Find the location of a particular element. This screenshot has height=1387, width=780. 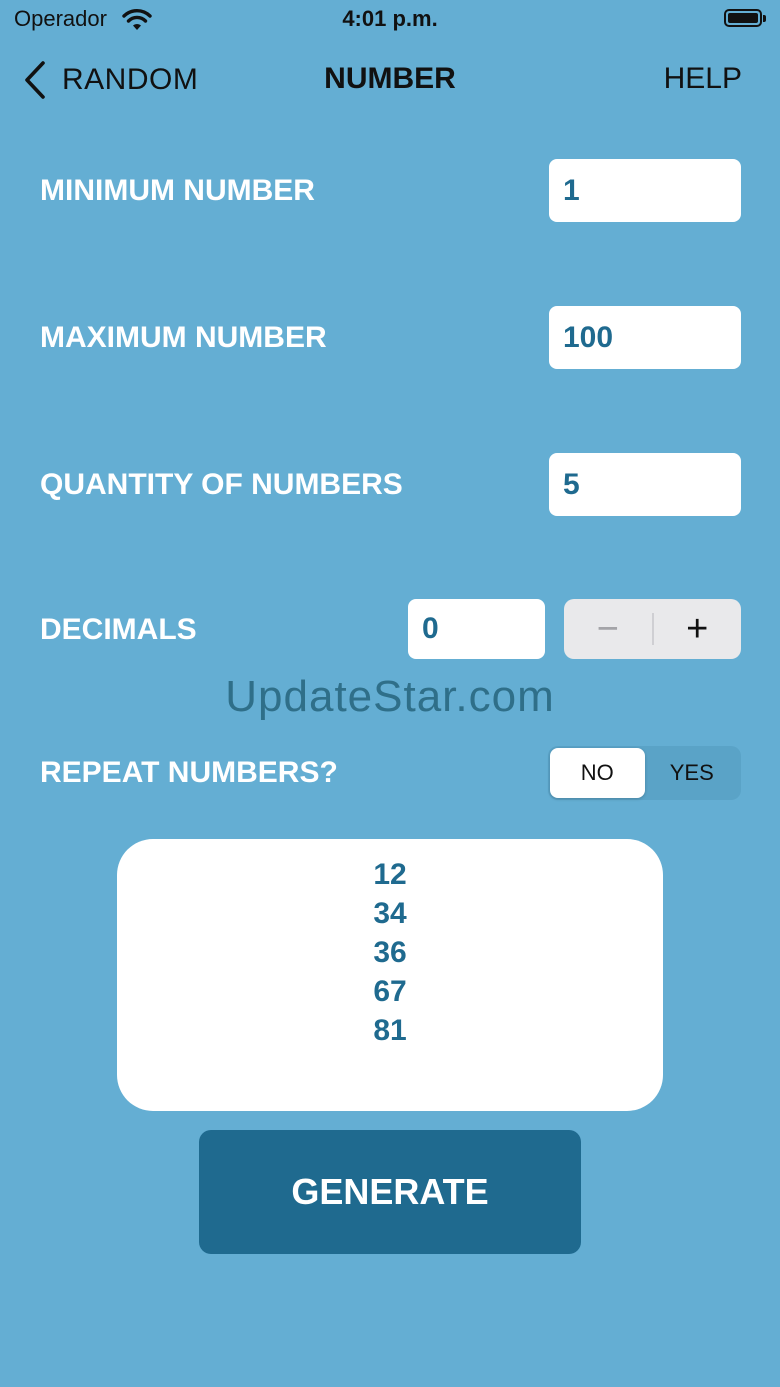

battery-tip is located at coordinates (764, 18).